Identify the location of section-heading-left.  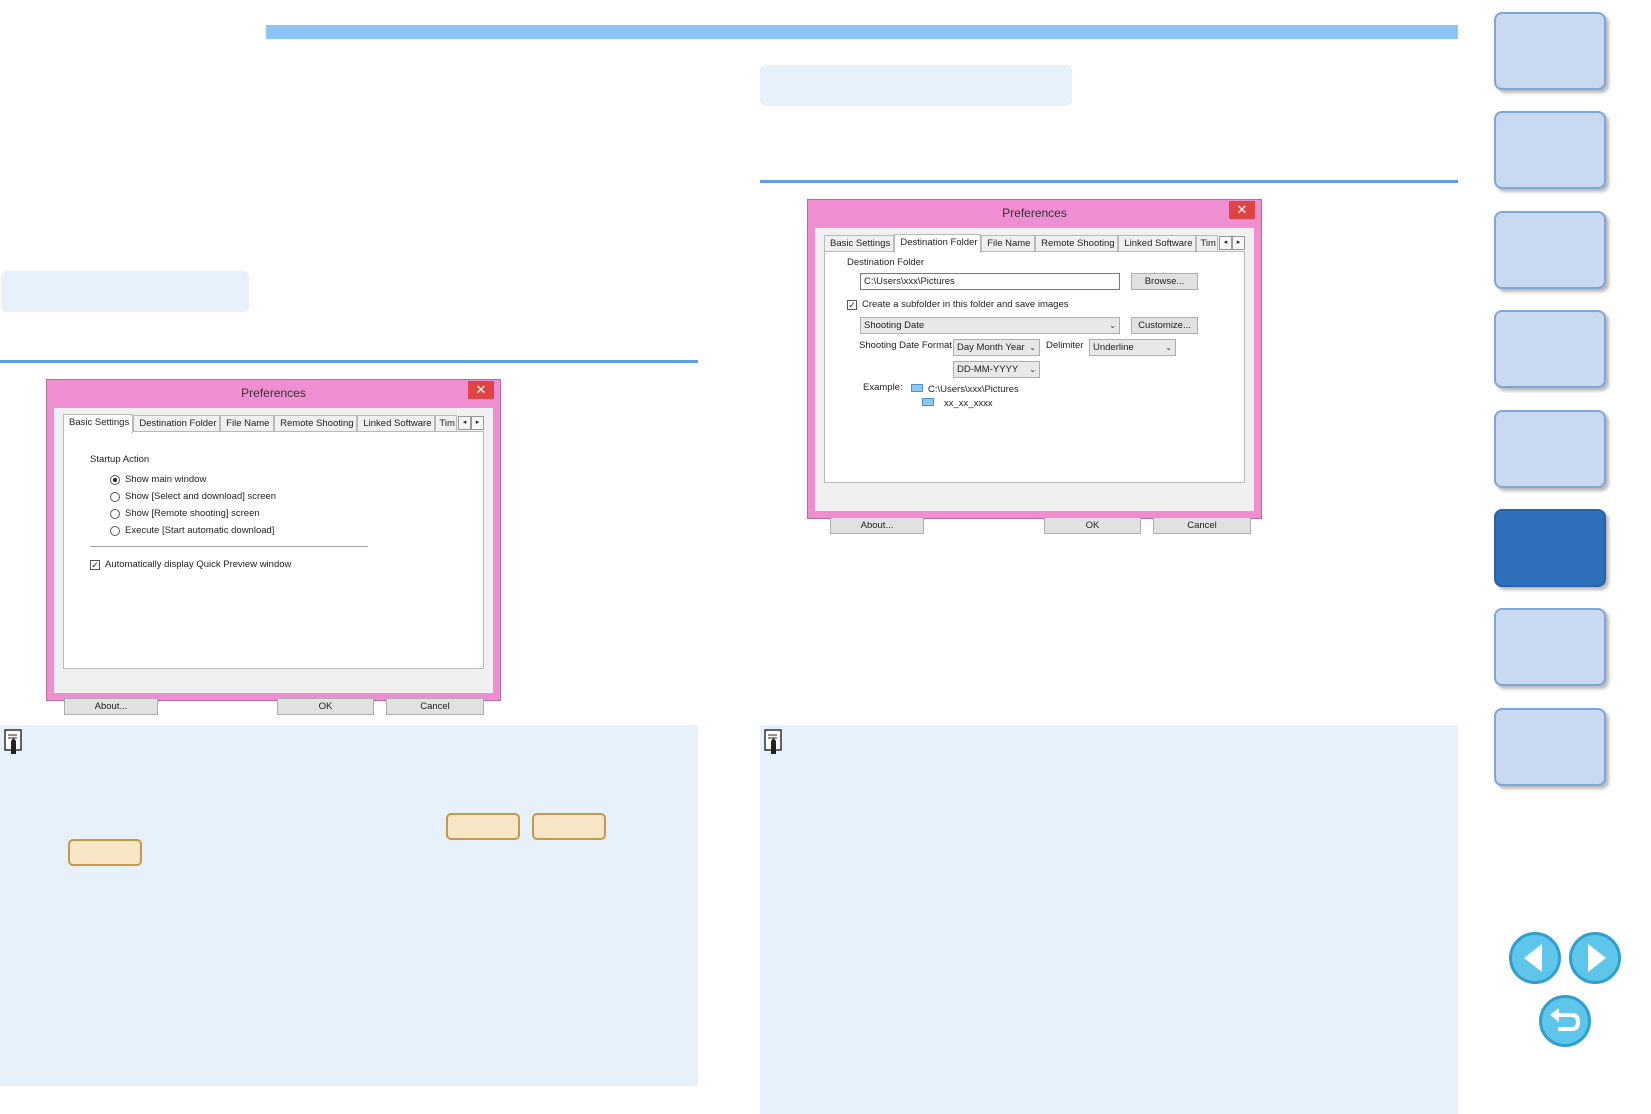
(125, 291).